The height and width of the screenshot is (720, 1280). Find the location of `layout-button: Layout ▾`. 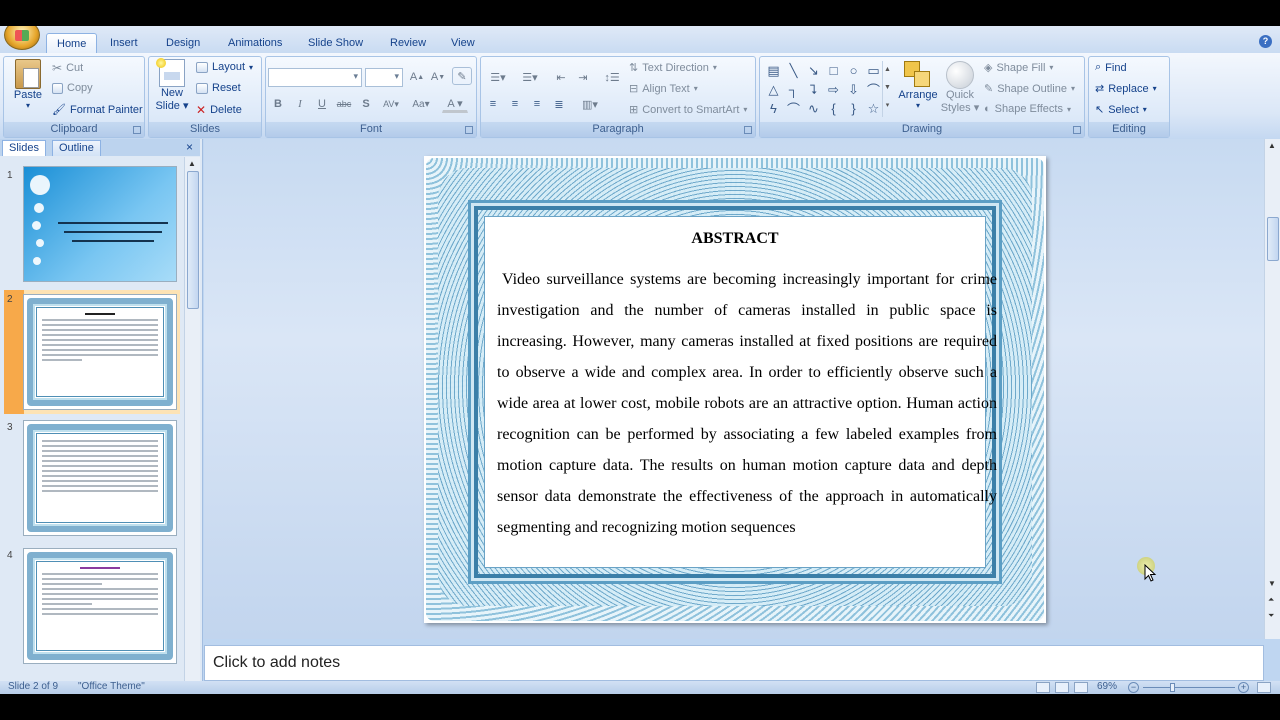

layout-button: Layout ▾ is located at coordinates (224, 67).